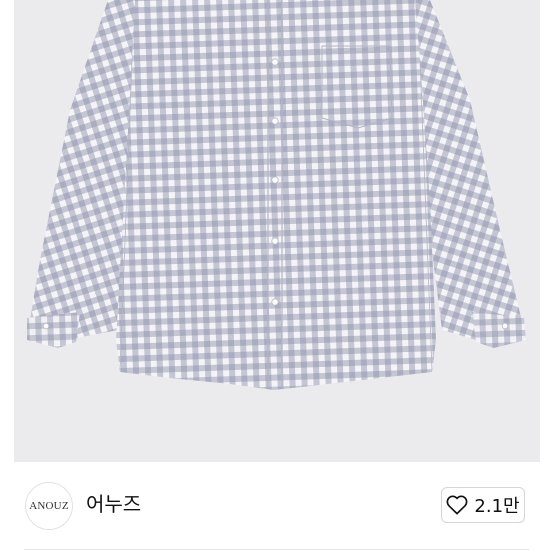  I want to click on heart-outline-icon, so click(457, 505).